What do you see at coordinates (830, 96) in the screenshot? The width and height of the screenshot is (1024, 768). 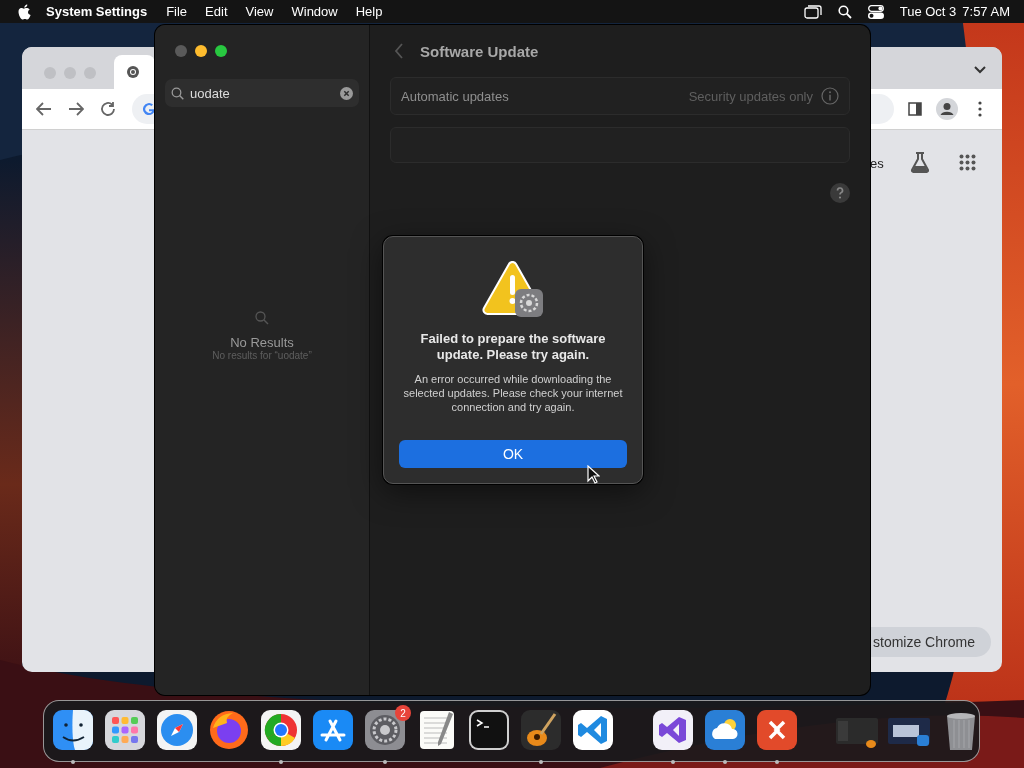 I see `info-icon` at bounding box center [830, 96].